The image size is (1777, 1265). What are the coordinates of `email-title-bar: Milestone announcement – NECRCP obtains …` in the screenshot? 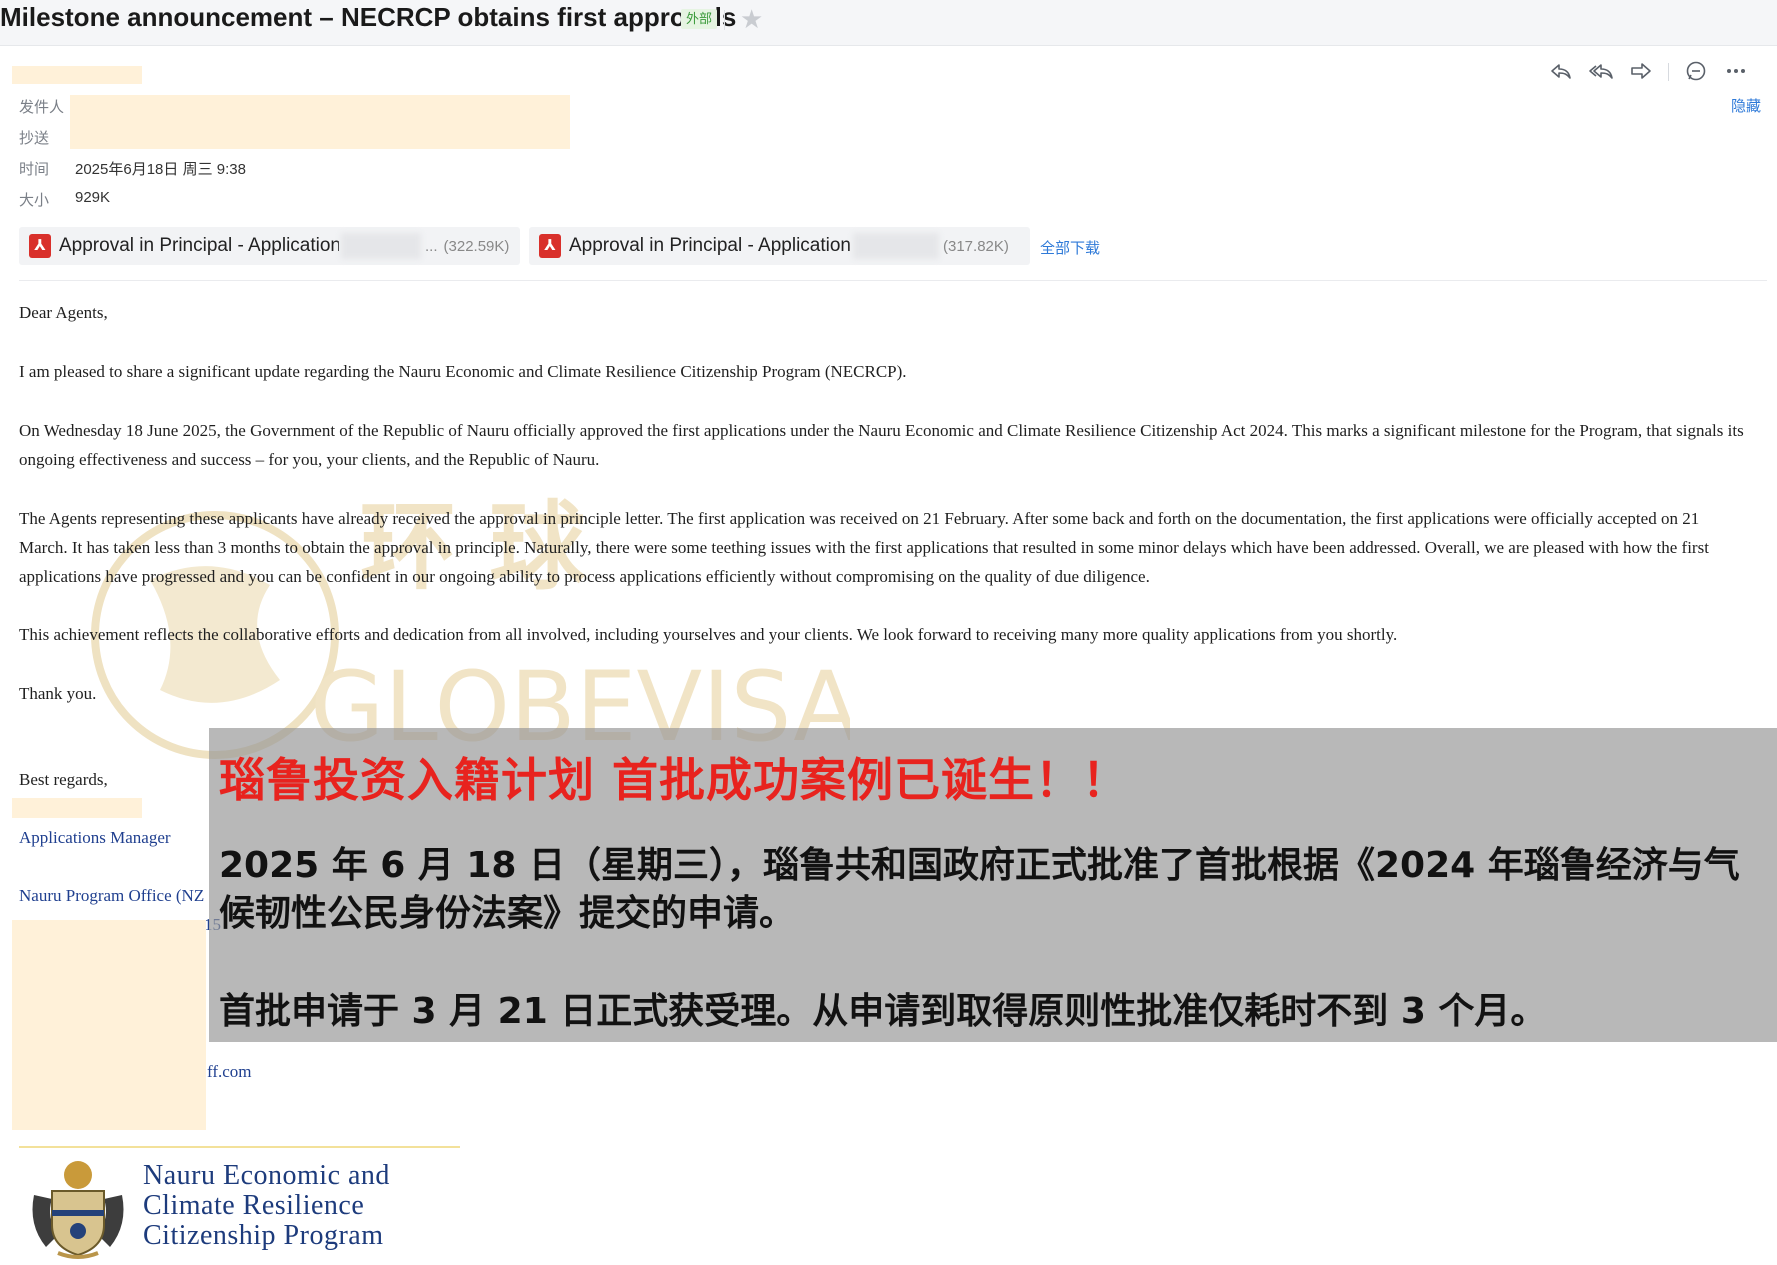 It's located at (888, 23).